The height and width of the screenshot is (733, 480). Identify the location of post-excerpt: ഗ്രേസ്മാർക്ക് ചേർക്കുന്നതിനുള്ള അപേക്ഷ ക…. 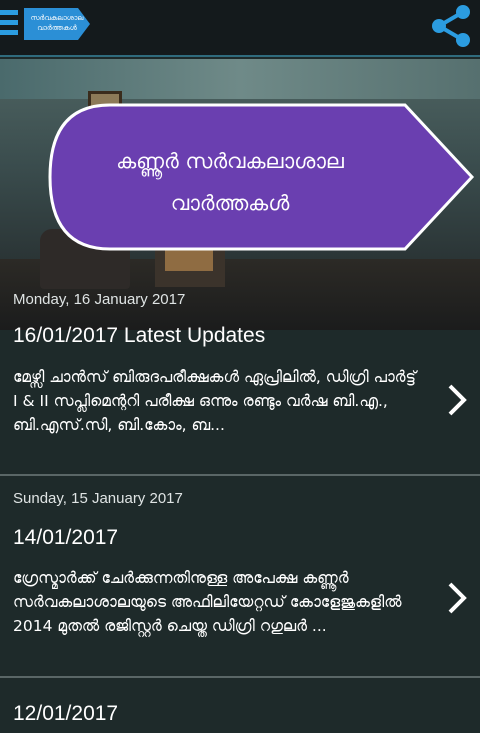
(207, 602).